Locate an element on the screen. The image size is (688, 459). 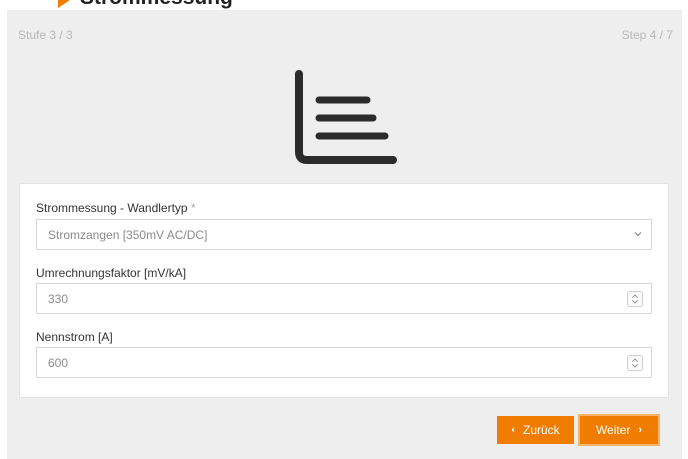
step-indicator: Step 4 / 7 is located at coordinates (647, 35).